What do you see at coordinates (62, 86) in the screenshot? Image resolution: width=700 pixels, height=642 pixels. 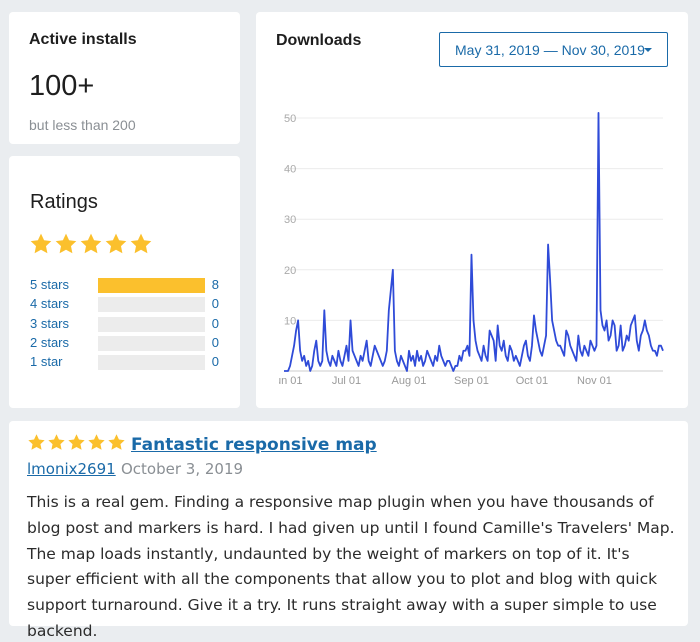 I see `active-installs-value: 100+` at bounding box center [62, 86].